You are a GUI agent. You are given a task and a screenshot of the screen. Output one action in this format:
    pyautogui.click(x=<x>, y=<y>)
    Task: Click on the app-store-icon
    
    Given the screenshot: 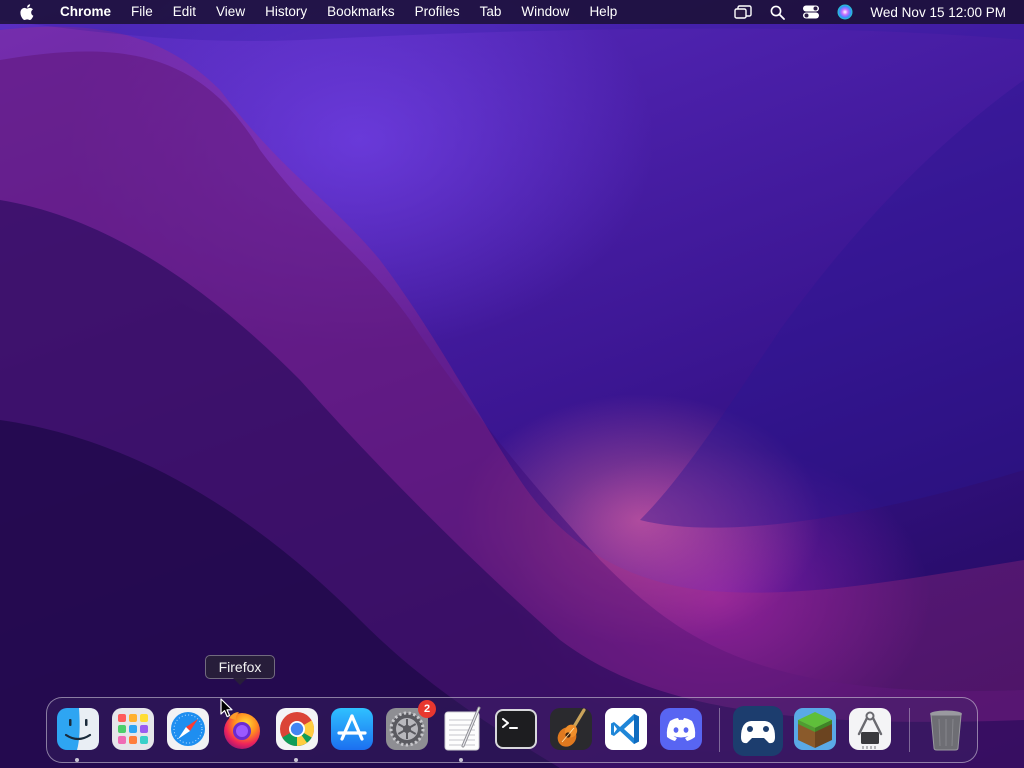 What is the action you would take?
    pyautogui.click(x=352, y=729)
    